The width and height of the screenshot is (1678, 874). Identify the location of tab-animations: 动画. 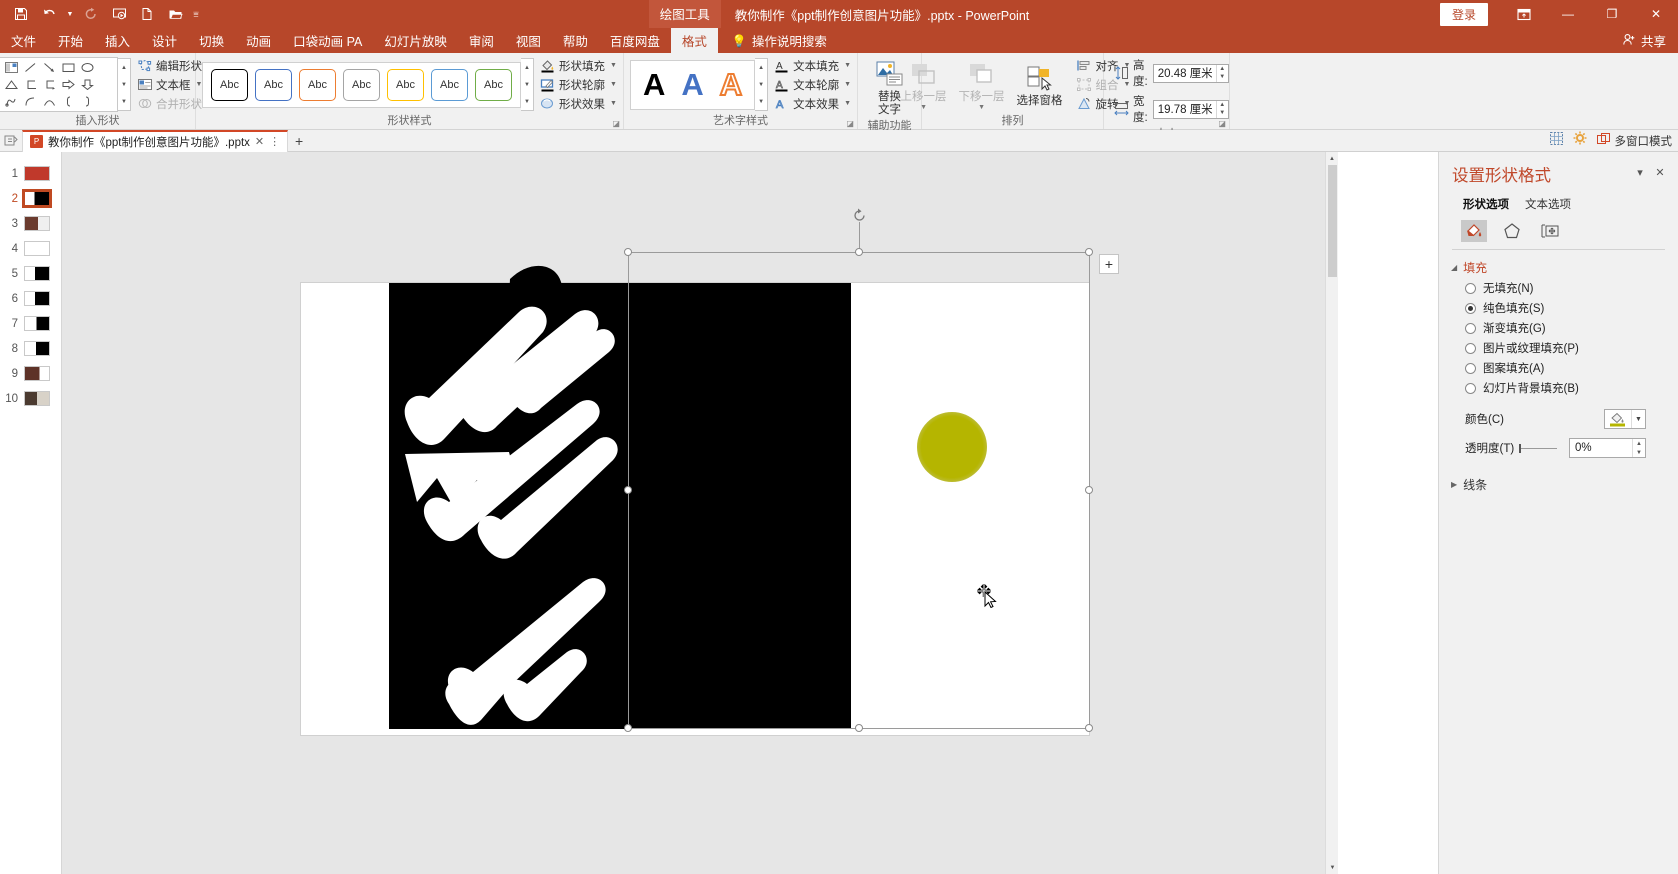
(258, 40).